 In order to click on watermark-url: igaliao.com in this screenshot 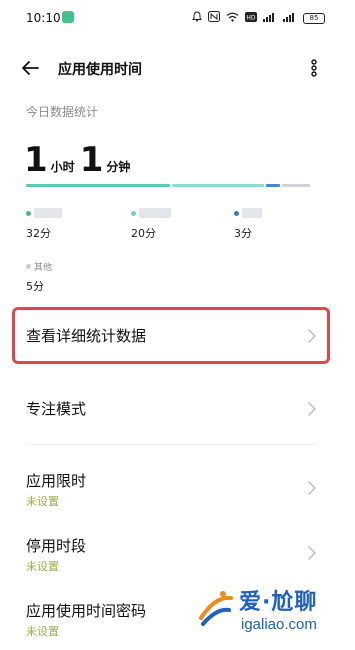, I will do `click(279, 624)`.